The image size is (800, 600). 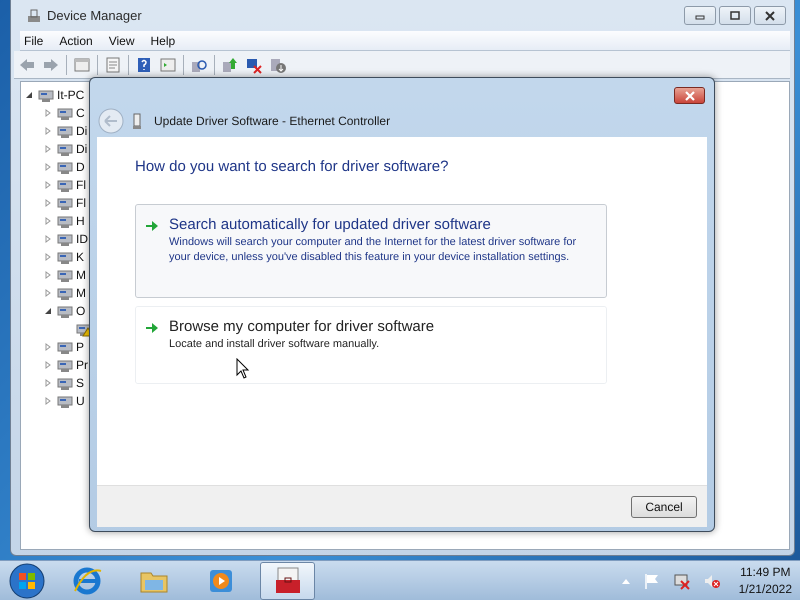 I want to click on option-link, so click(x=371, y=251).